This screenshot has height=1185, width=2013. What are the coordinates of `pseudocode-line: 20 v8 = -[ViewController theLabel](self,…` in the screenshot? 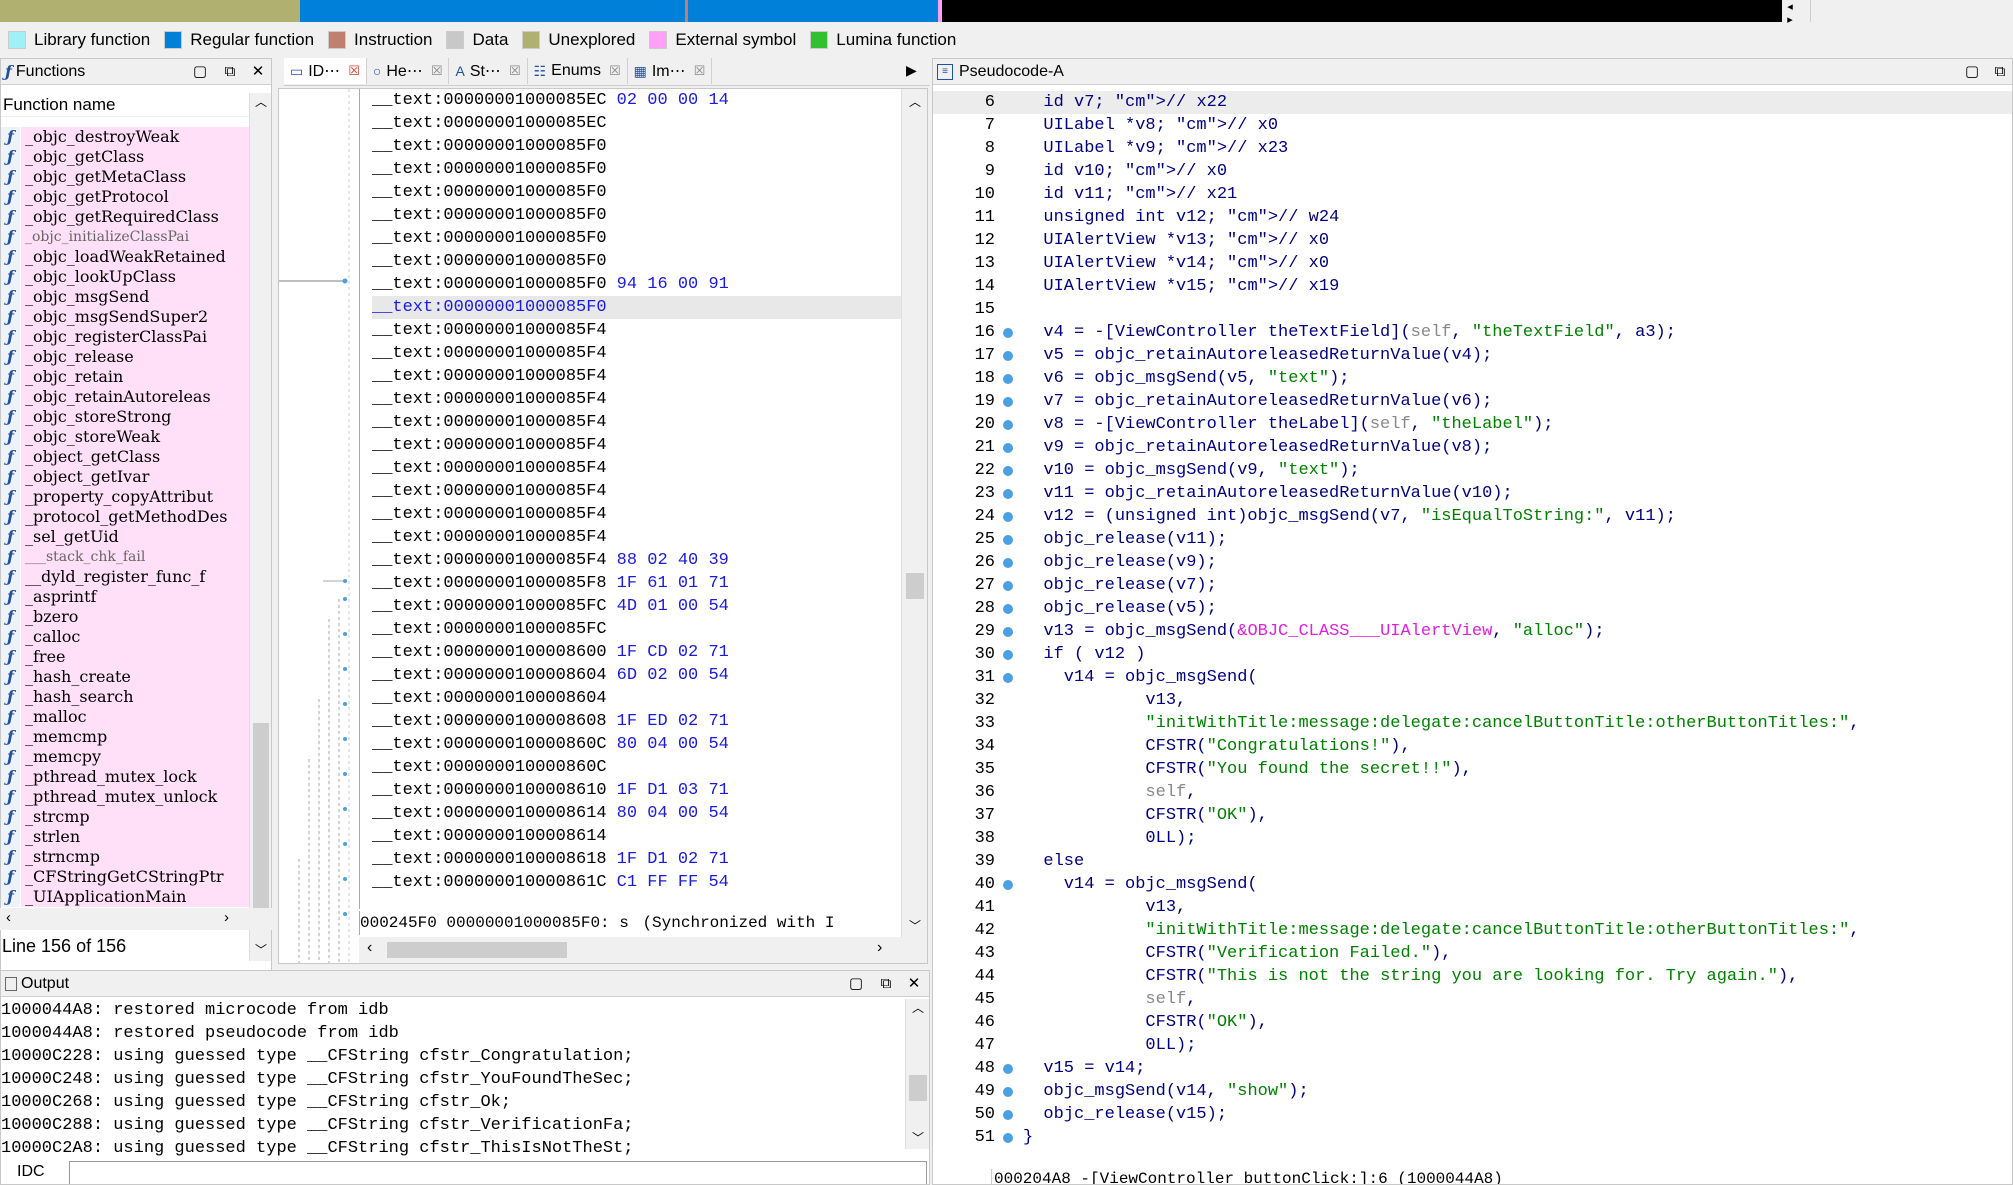 It's located at (1472, 424).